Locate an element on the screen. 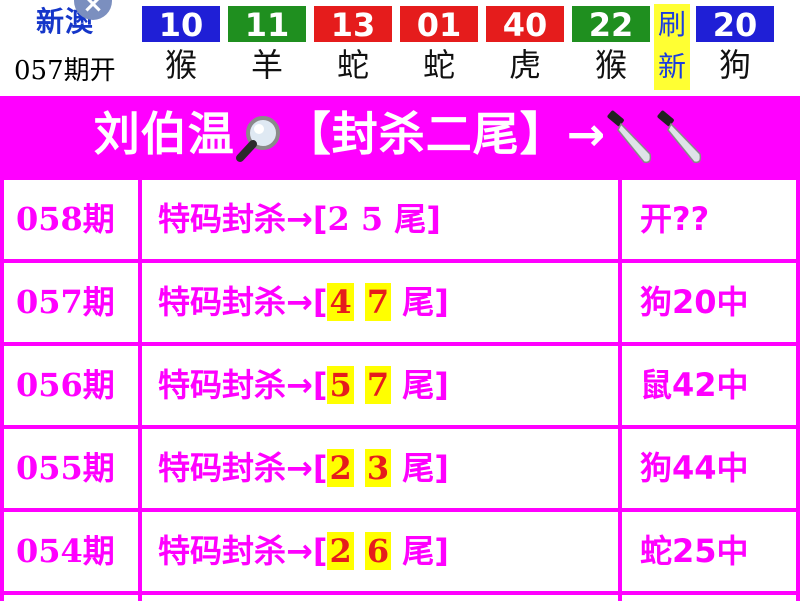 The width and height of the screenshot is (800, 601). header-tag: 【封杀二尾】→ is located at coordinates (445, 134).